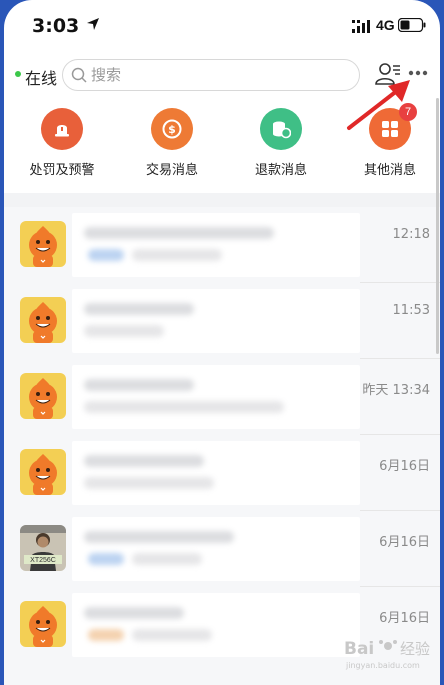  Describe the element at coordinates (222, 200) in the screenshot. I see `section-divider` at that location.